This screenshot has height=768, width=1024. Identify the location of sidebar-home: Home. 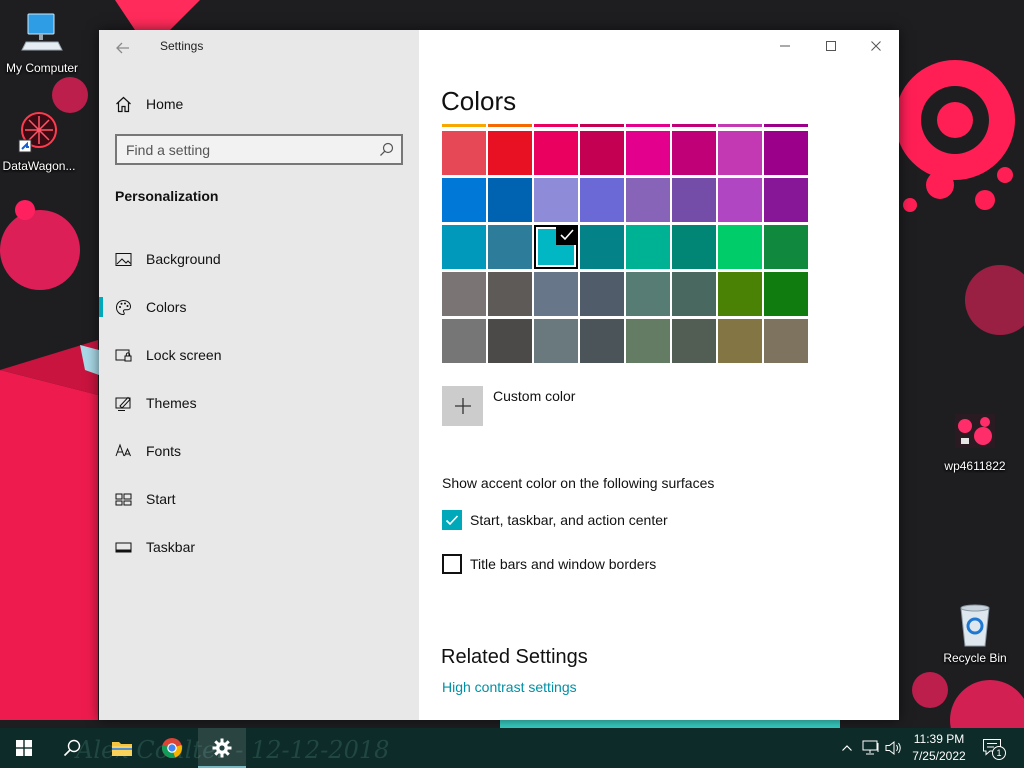
(149, 104).